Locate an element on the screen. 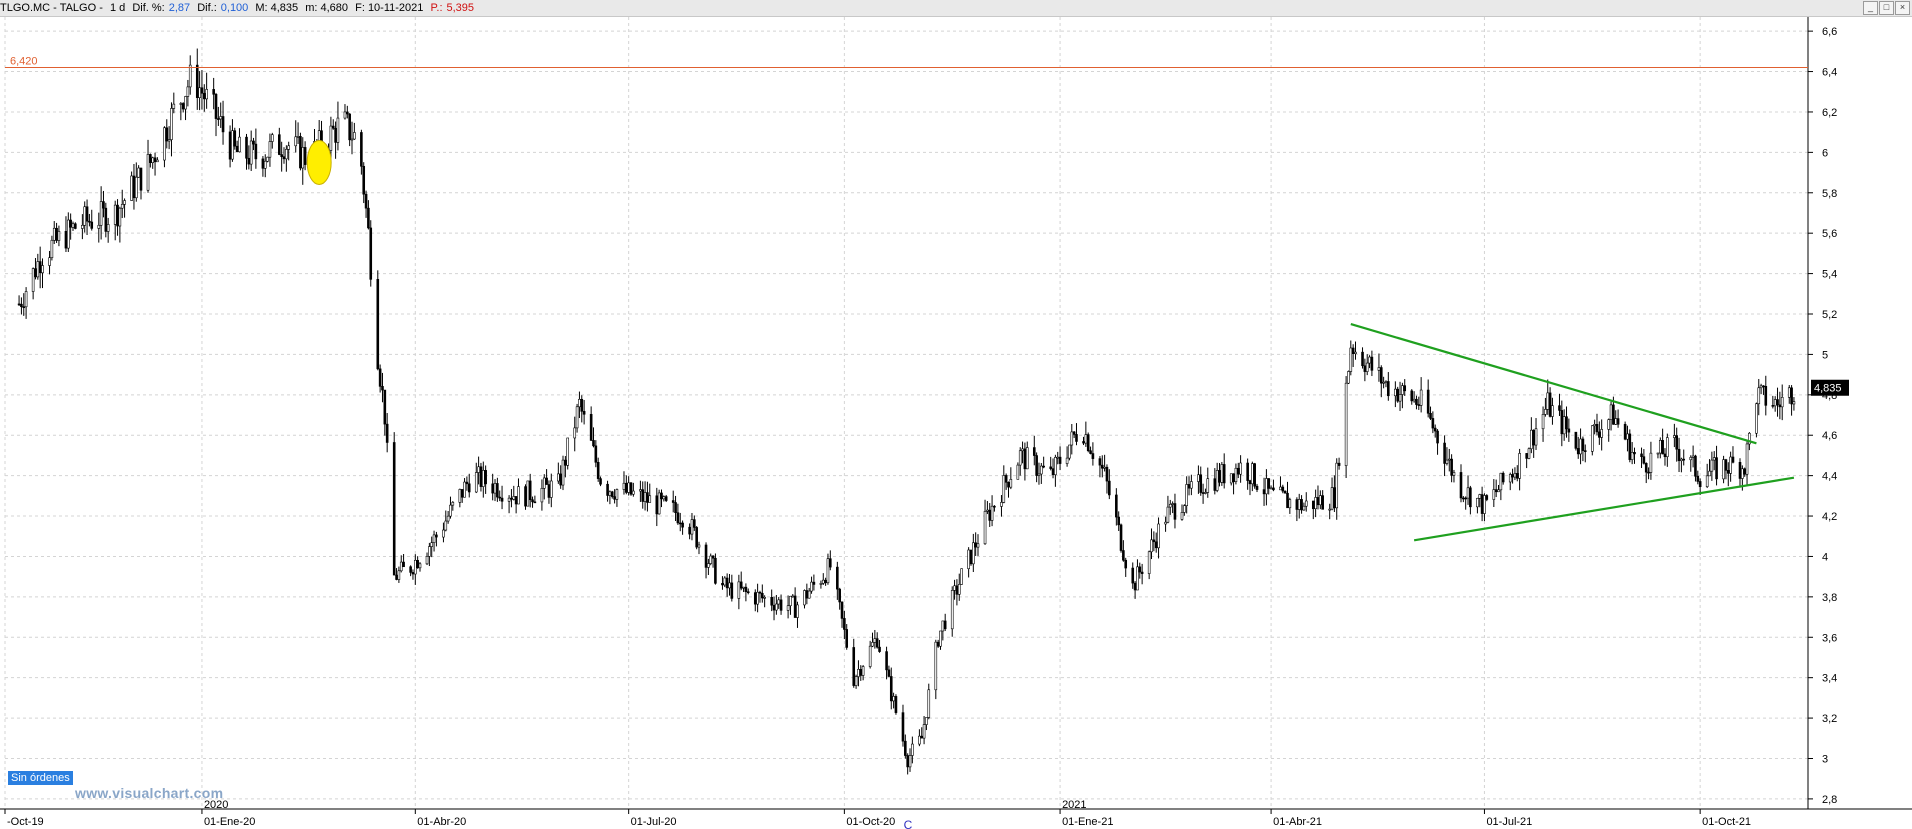 The width and height of the screenshot is (1912, 829). close-button: × is located at coordinates (1902, 8).